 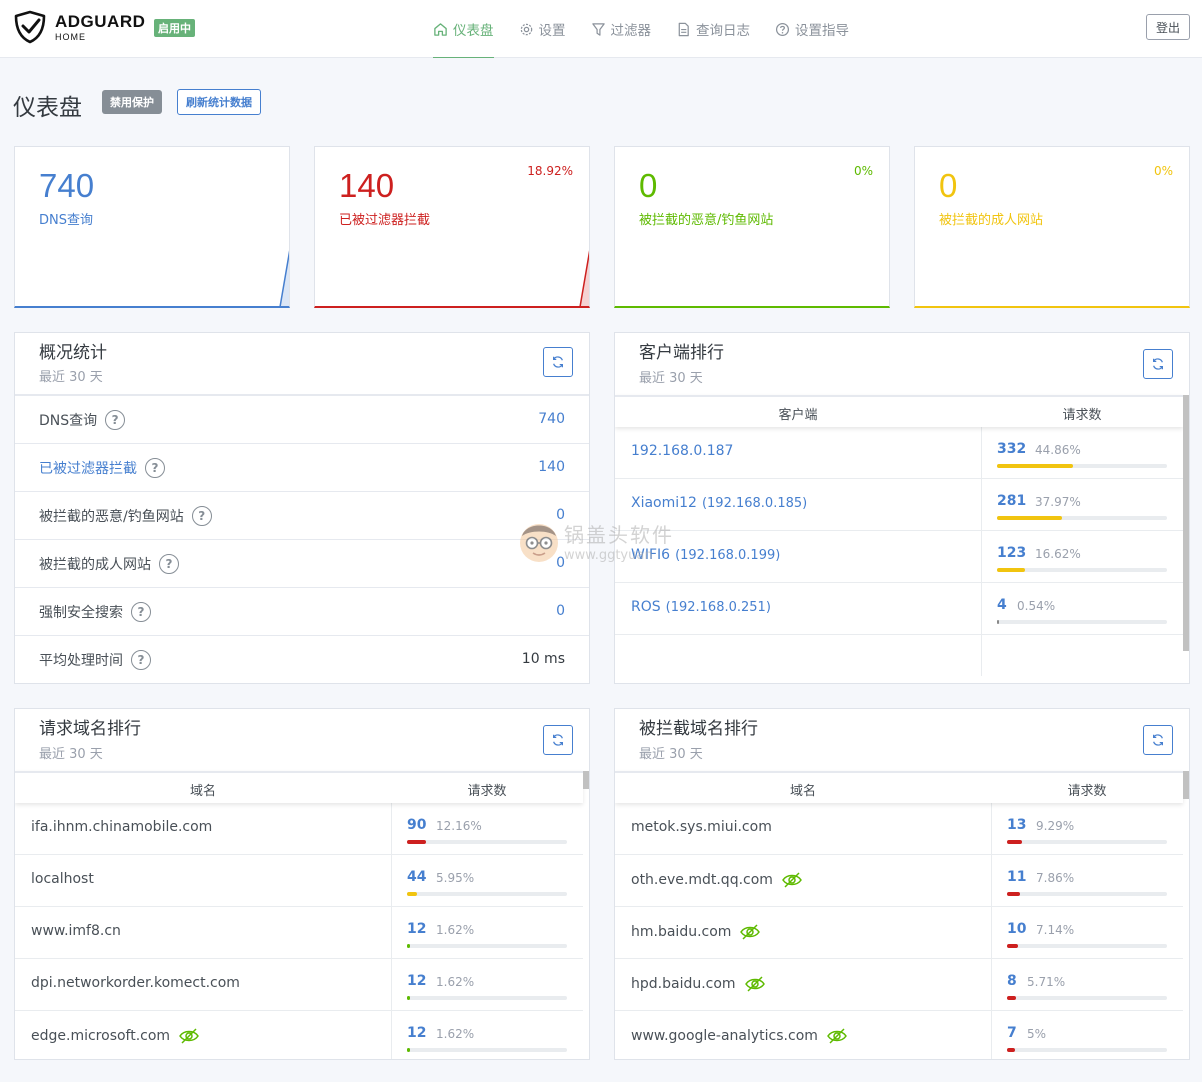 I want to click on domain-name-text: hpd.baidu.com, so click(x=683, y=984).